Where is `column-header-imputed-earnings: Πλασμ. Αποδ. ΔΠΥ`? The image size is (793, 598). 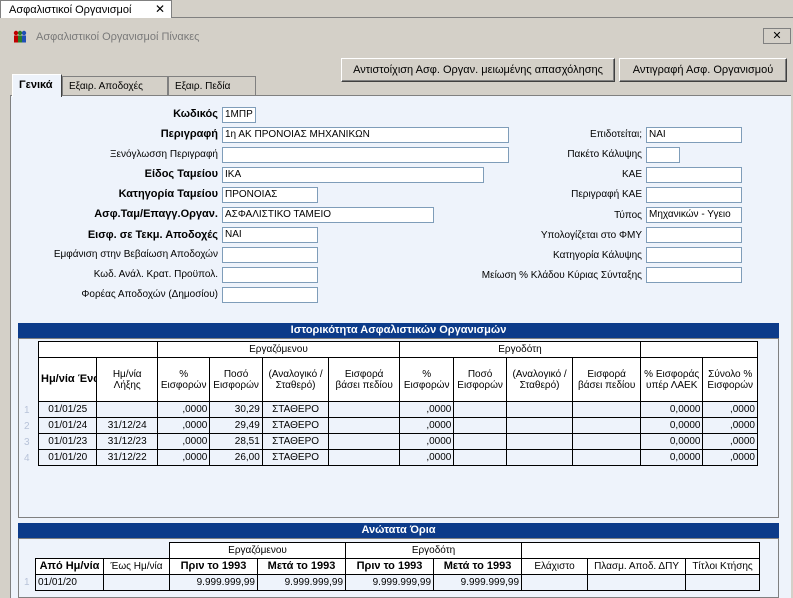
column-header-imputed-earnings: Πλασμ. Αποδ. ΔΠΥ is located at coordinates (637, 566).